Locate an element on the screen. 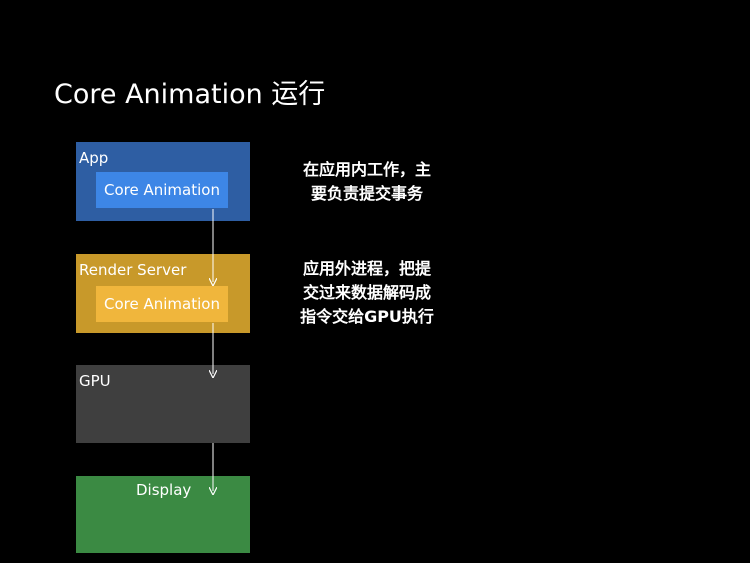 The width and height of the screenshot is (750, 563). render-server-core-animation-box: Core Animation is located at coordinates (162, 304).